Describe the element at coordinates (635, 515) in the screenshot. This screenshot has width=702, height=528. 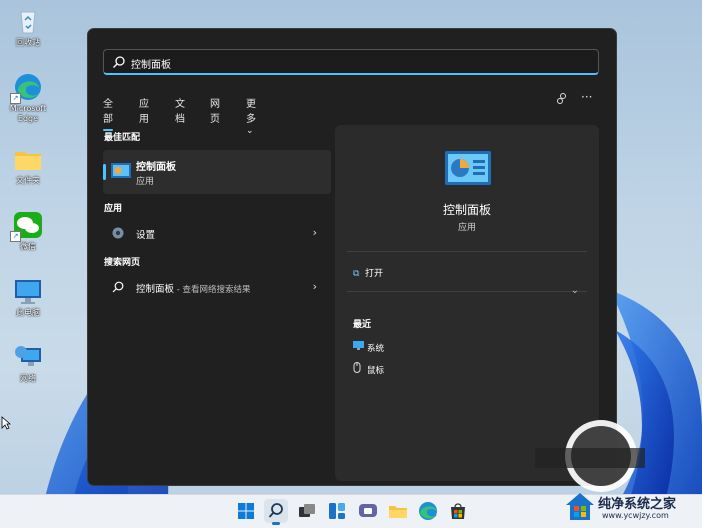
I see `watermark-url: www.ycwjzy.com` at that location.